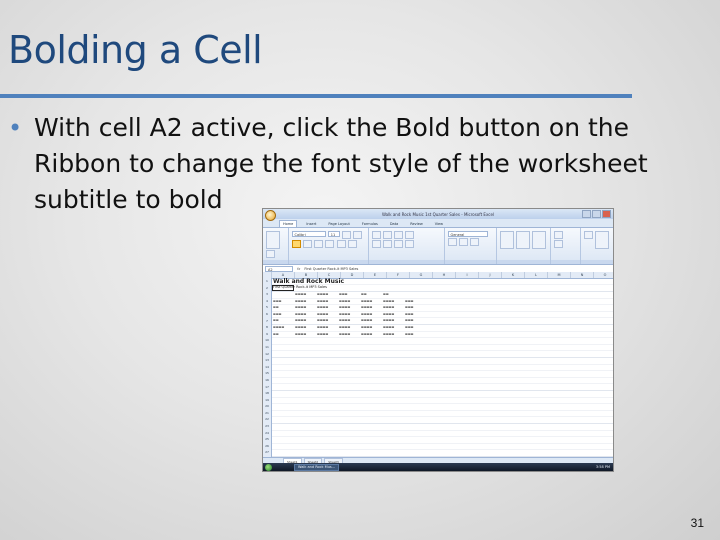 Image resolution: width=720 pixels, height=540 pixels. What do you see at coordinates (300, 287) in the screenshot?
I see `worksheet-subtitle: First Quarter Rock-it MP3 Sales` at bounding box center [300, 287].